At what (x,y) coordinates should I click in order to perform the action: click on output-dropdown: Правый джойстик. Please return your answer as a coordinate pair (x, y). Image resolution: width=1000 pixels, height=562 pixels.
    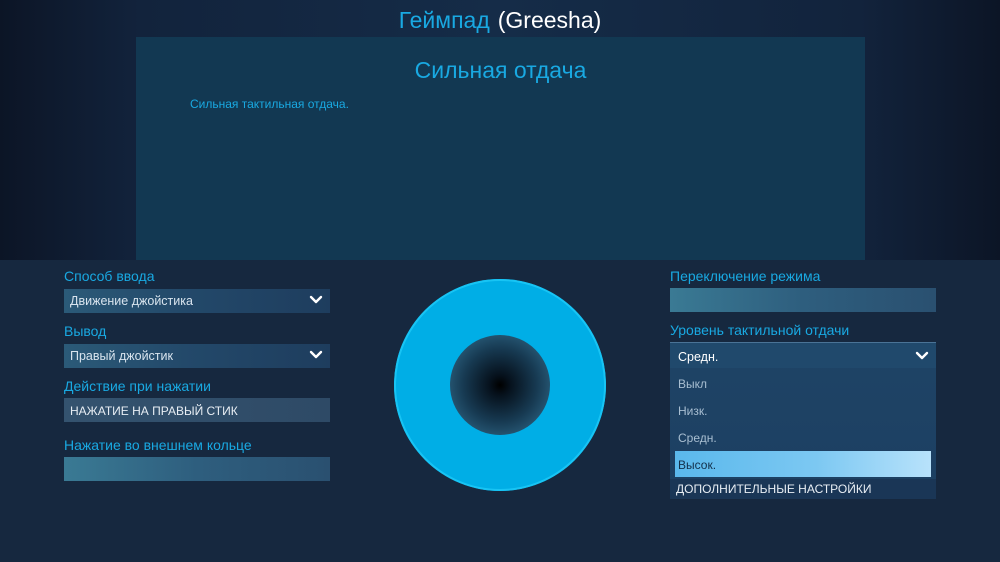
    Looking at the image, I should click on (197, 356).